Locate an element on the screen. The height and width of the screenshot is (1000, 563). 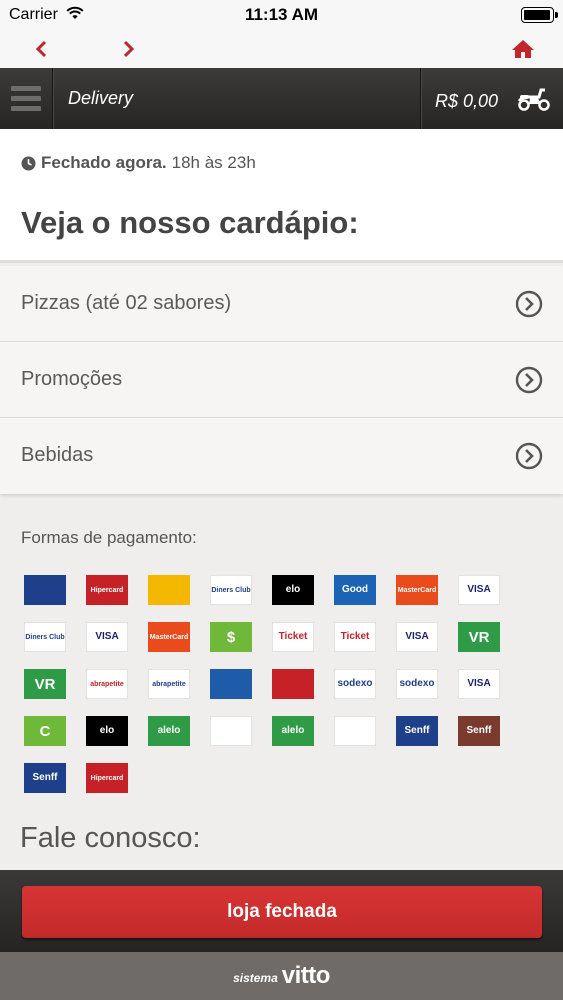
home-icon is located at coordinates (523, 49).